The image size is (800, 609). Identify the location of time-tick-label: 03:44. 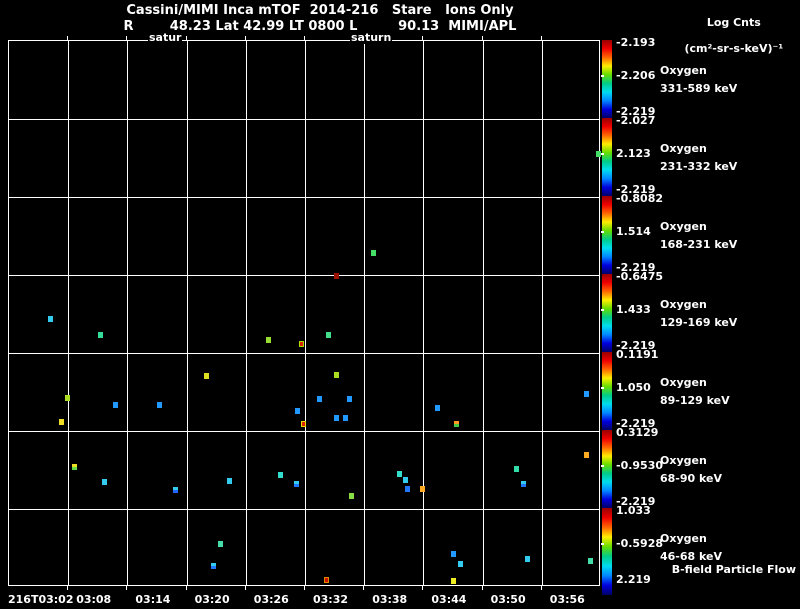
(449, 599).